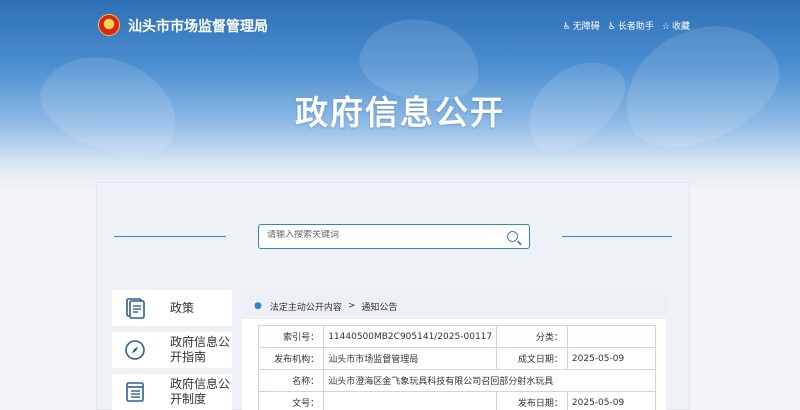  Describe the element at coordinates (198, 26) in the screenshot. I see `site-name: 汕头市市场监督管理局` at that location.